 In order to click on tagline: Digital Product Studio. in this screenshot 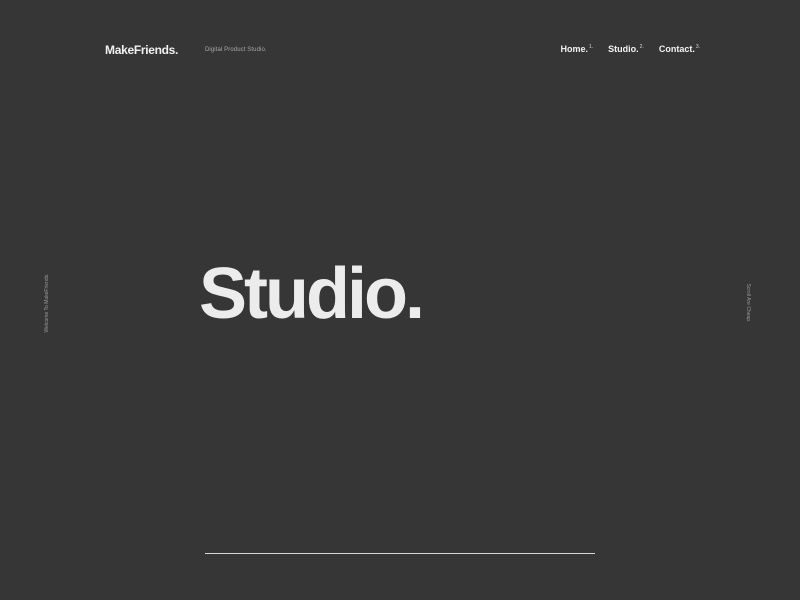, I will do `click(236, 50)`.